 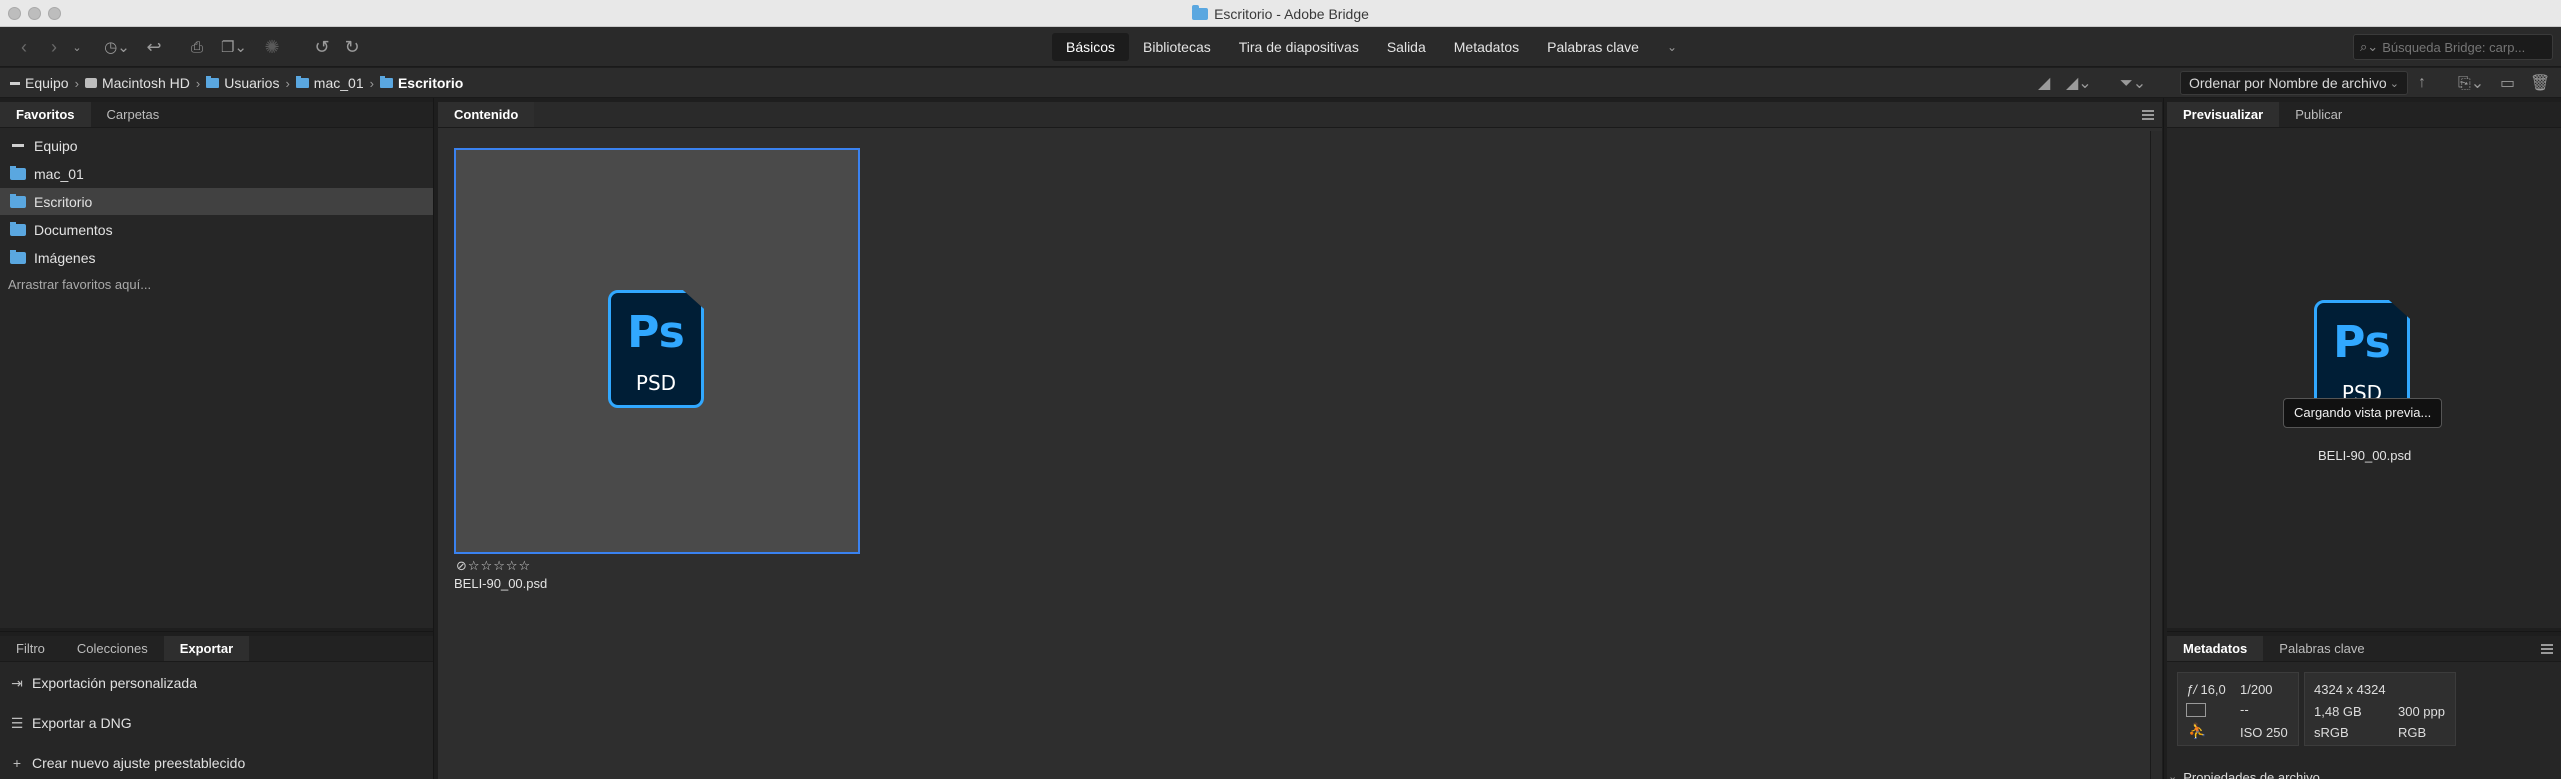 I want to click on reject-icon: ⊘, so click(x=462, y=565).